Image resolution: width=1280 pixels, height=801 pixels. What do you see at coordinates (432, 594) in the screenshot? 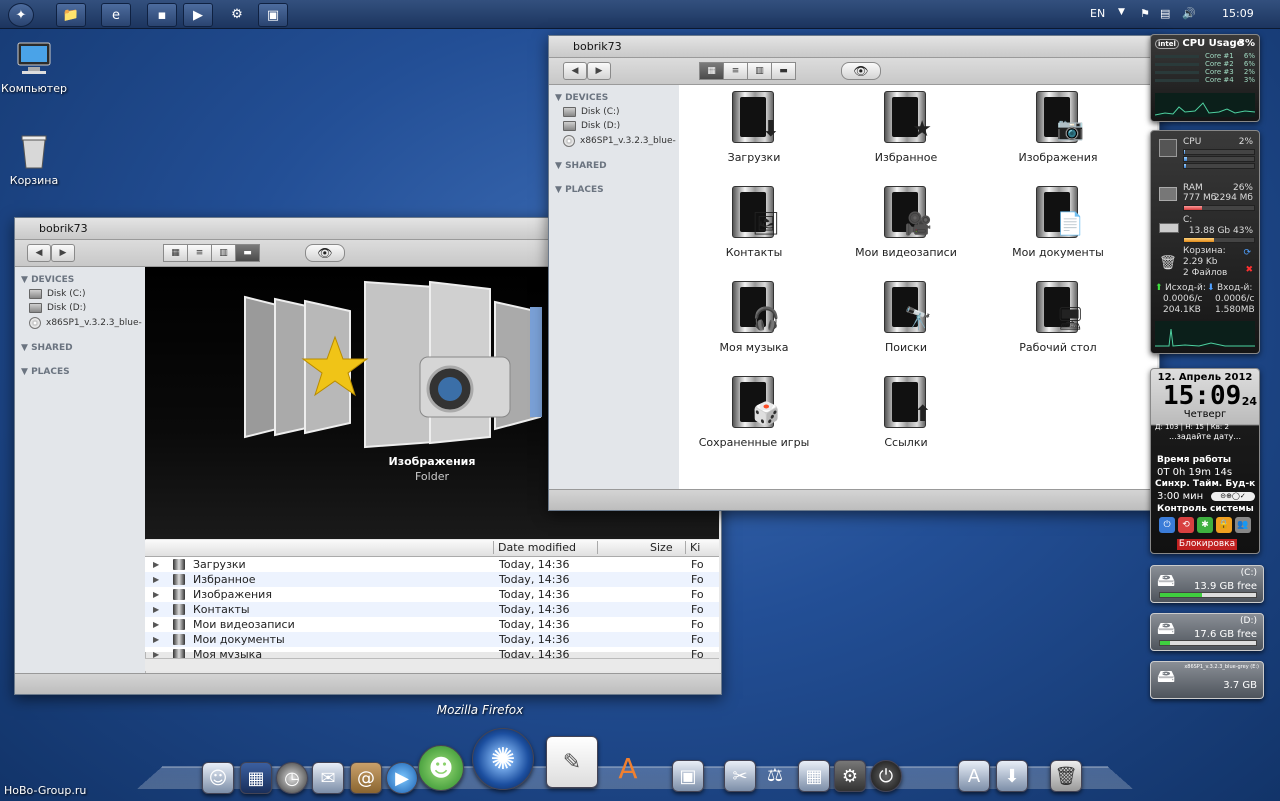
I see `table-row: ▶ Изображения Today, 14:36 Fo` at bounding box center [432, 594].